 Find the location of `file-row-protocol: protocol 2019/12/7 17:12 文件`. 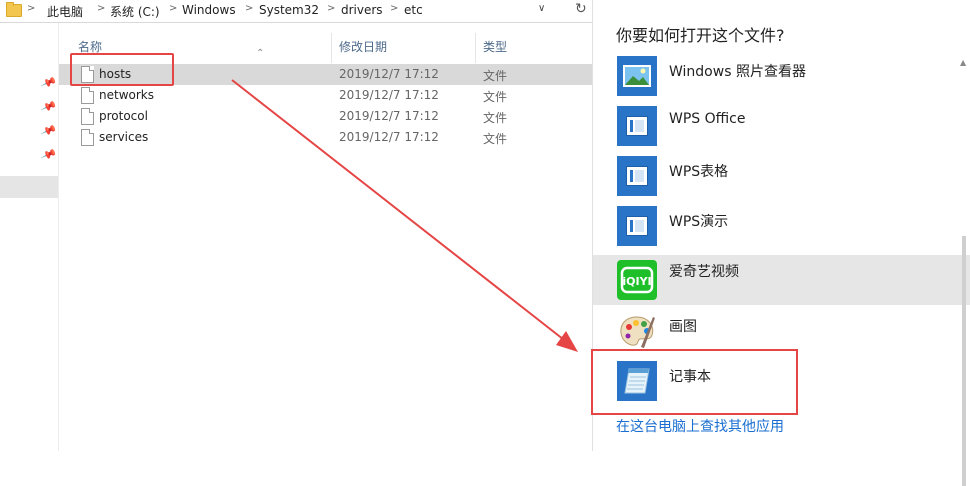

file-row-protocol: protocol 2019/12/7 17:12 文件 is located at coordinates (326, 116).